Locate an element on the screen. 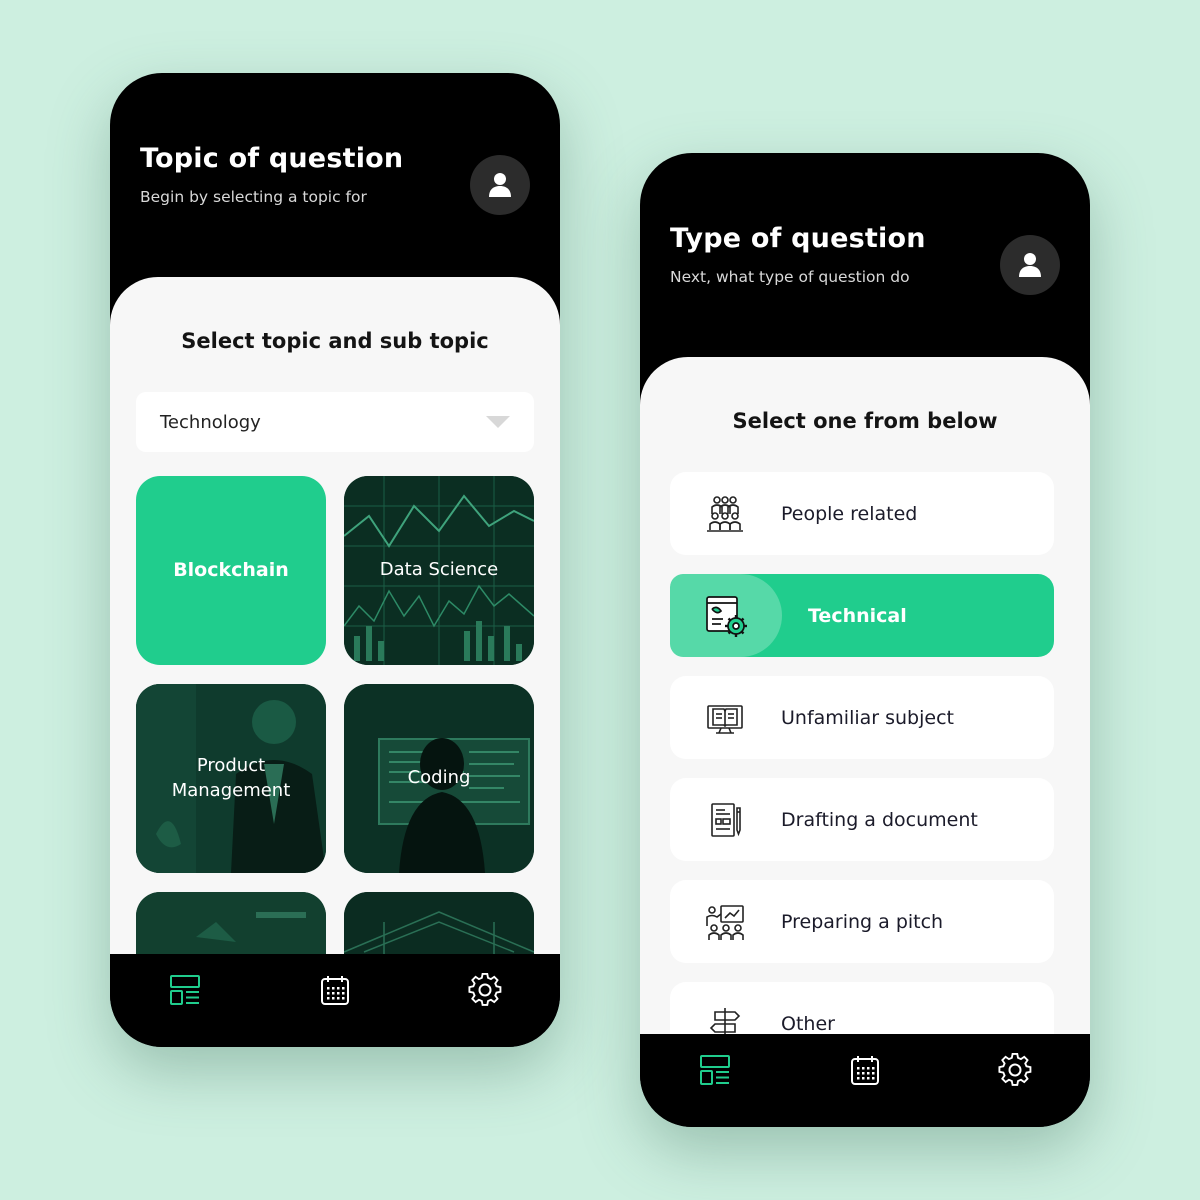  presentation-icon is located at coordinates (725, 922).